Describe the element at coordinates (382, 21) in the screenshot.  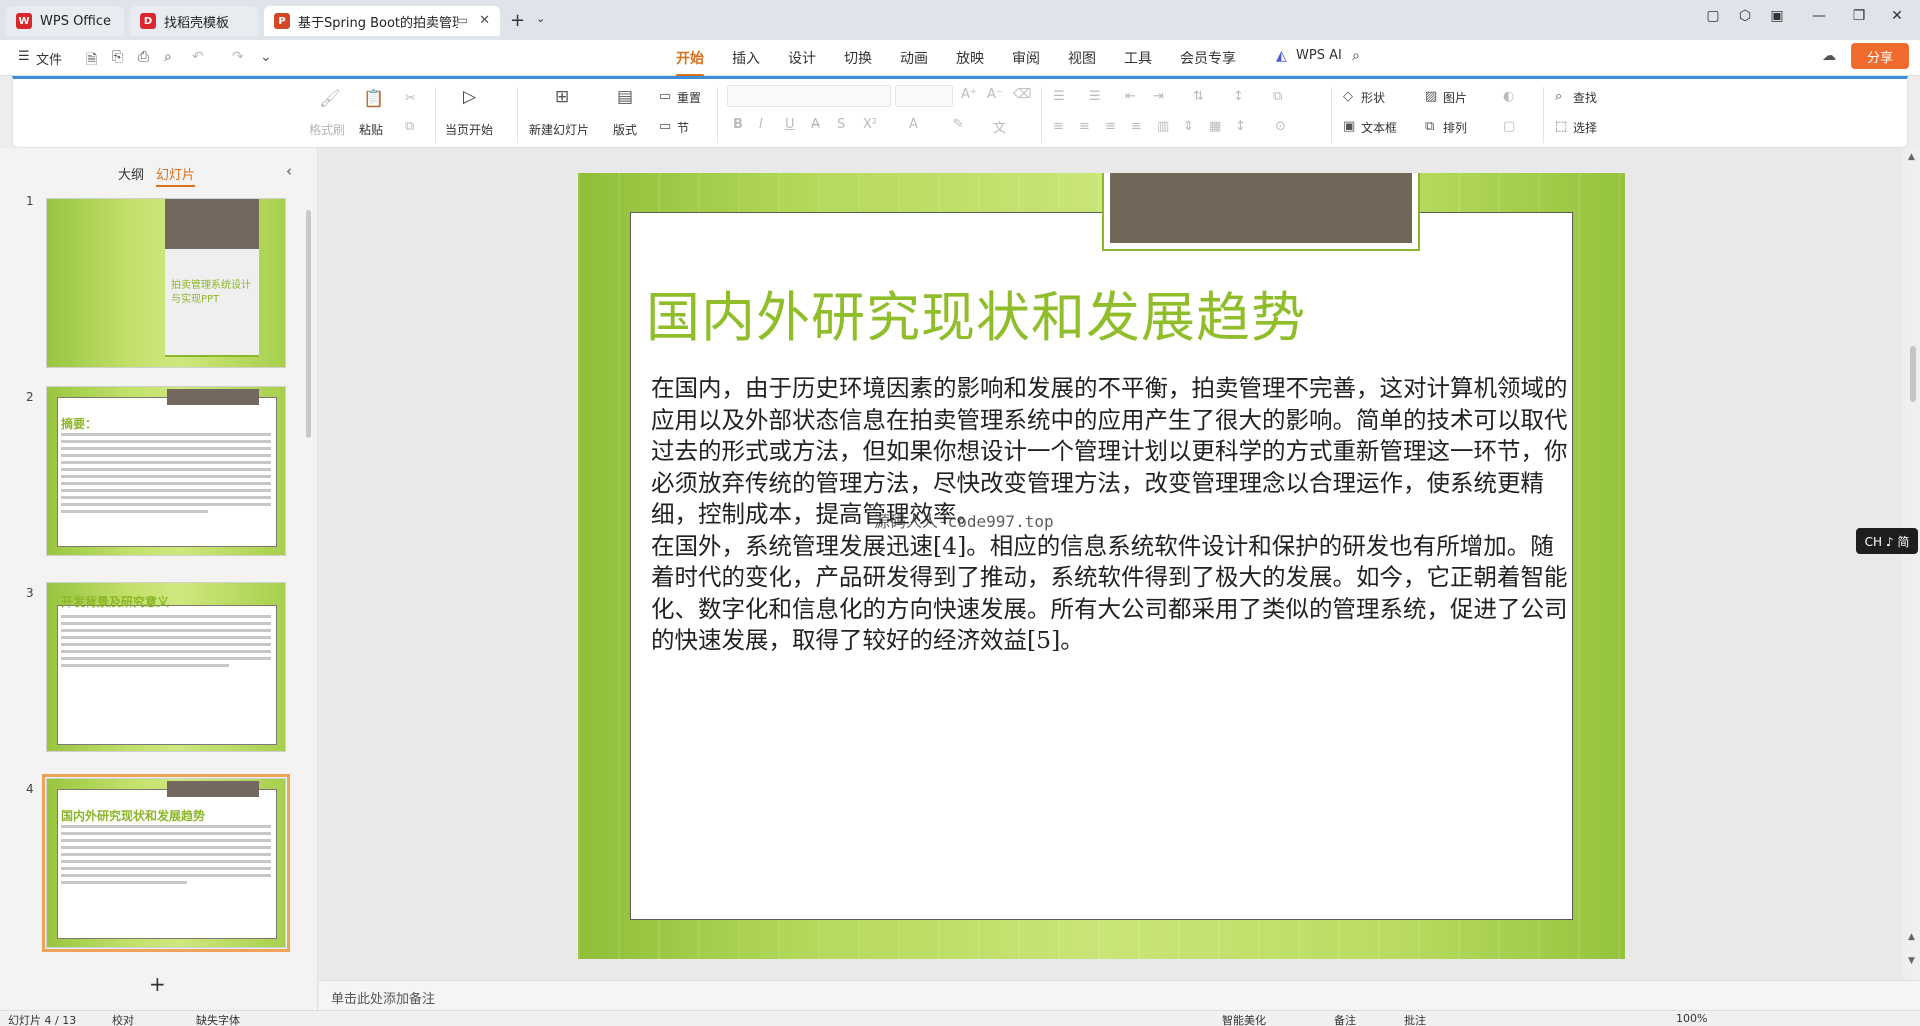
I see `tab-current-document: P 基于Spring Boot的拍卖管理 ▭ ✕` at that location.